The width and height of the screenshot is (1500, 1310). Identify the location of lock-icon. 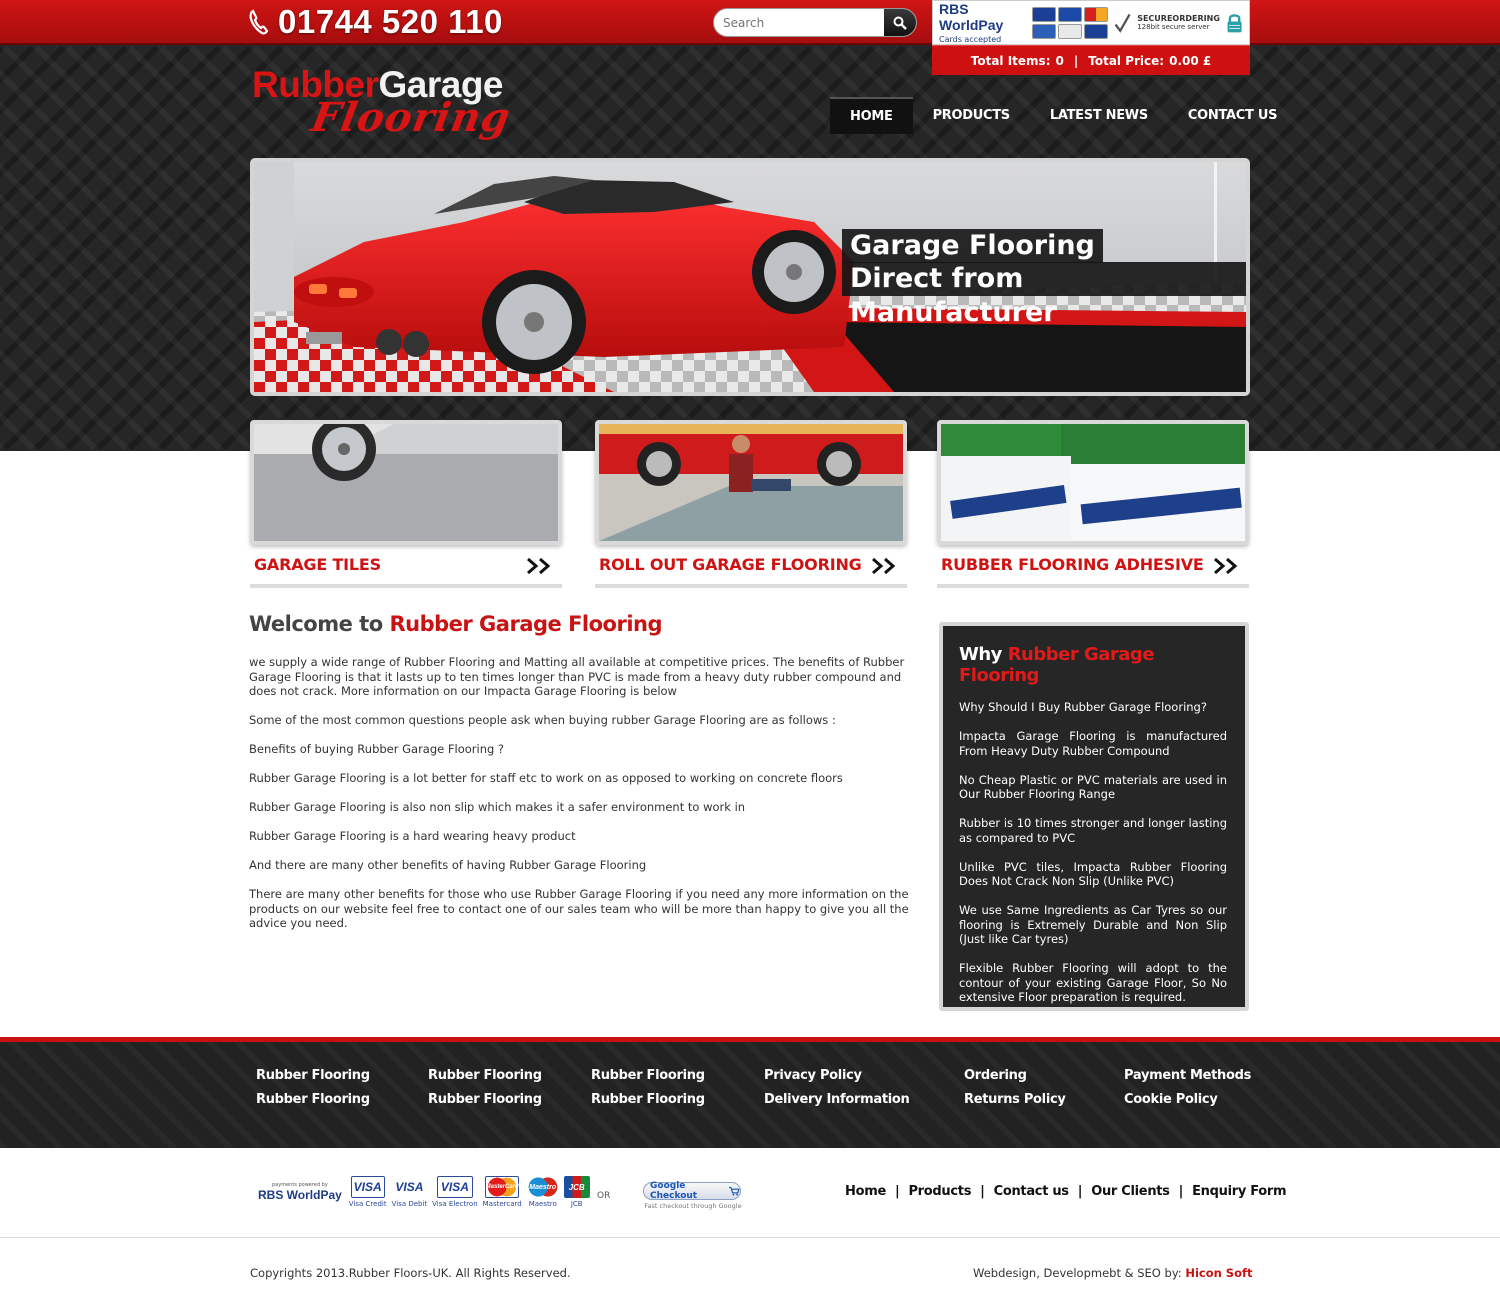
(1234, 22).